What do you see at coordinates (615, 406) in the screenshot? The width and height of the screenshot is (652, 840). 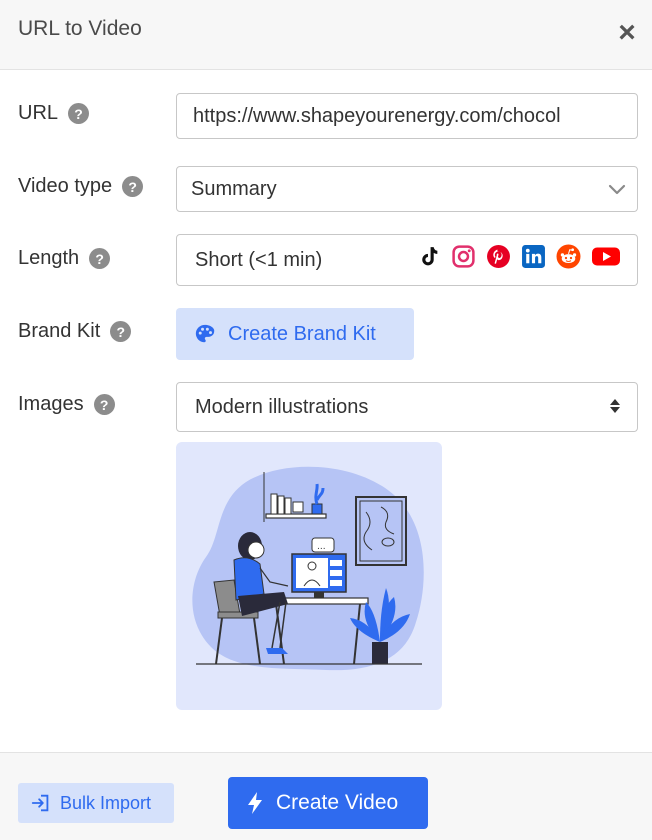 I see `sort-arrows-icon` at bounding box center [615, 406].